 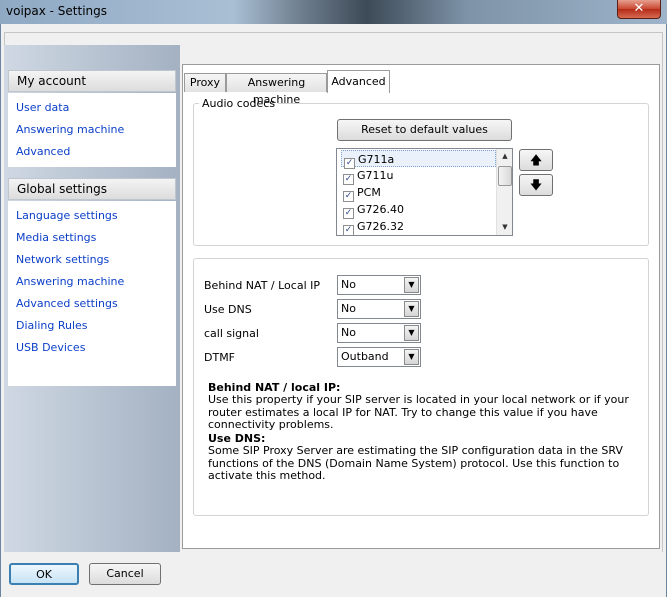 I want to click on nat-select: No ▼, so click(x=379, y=285).